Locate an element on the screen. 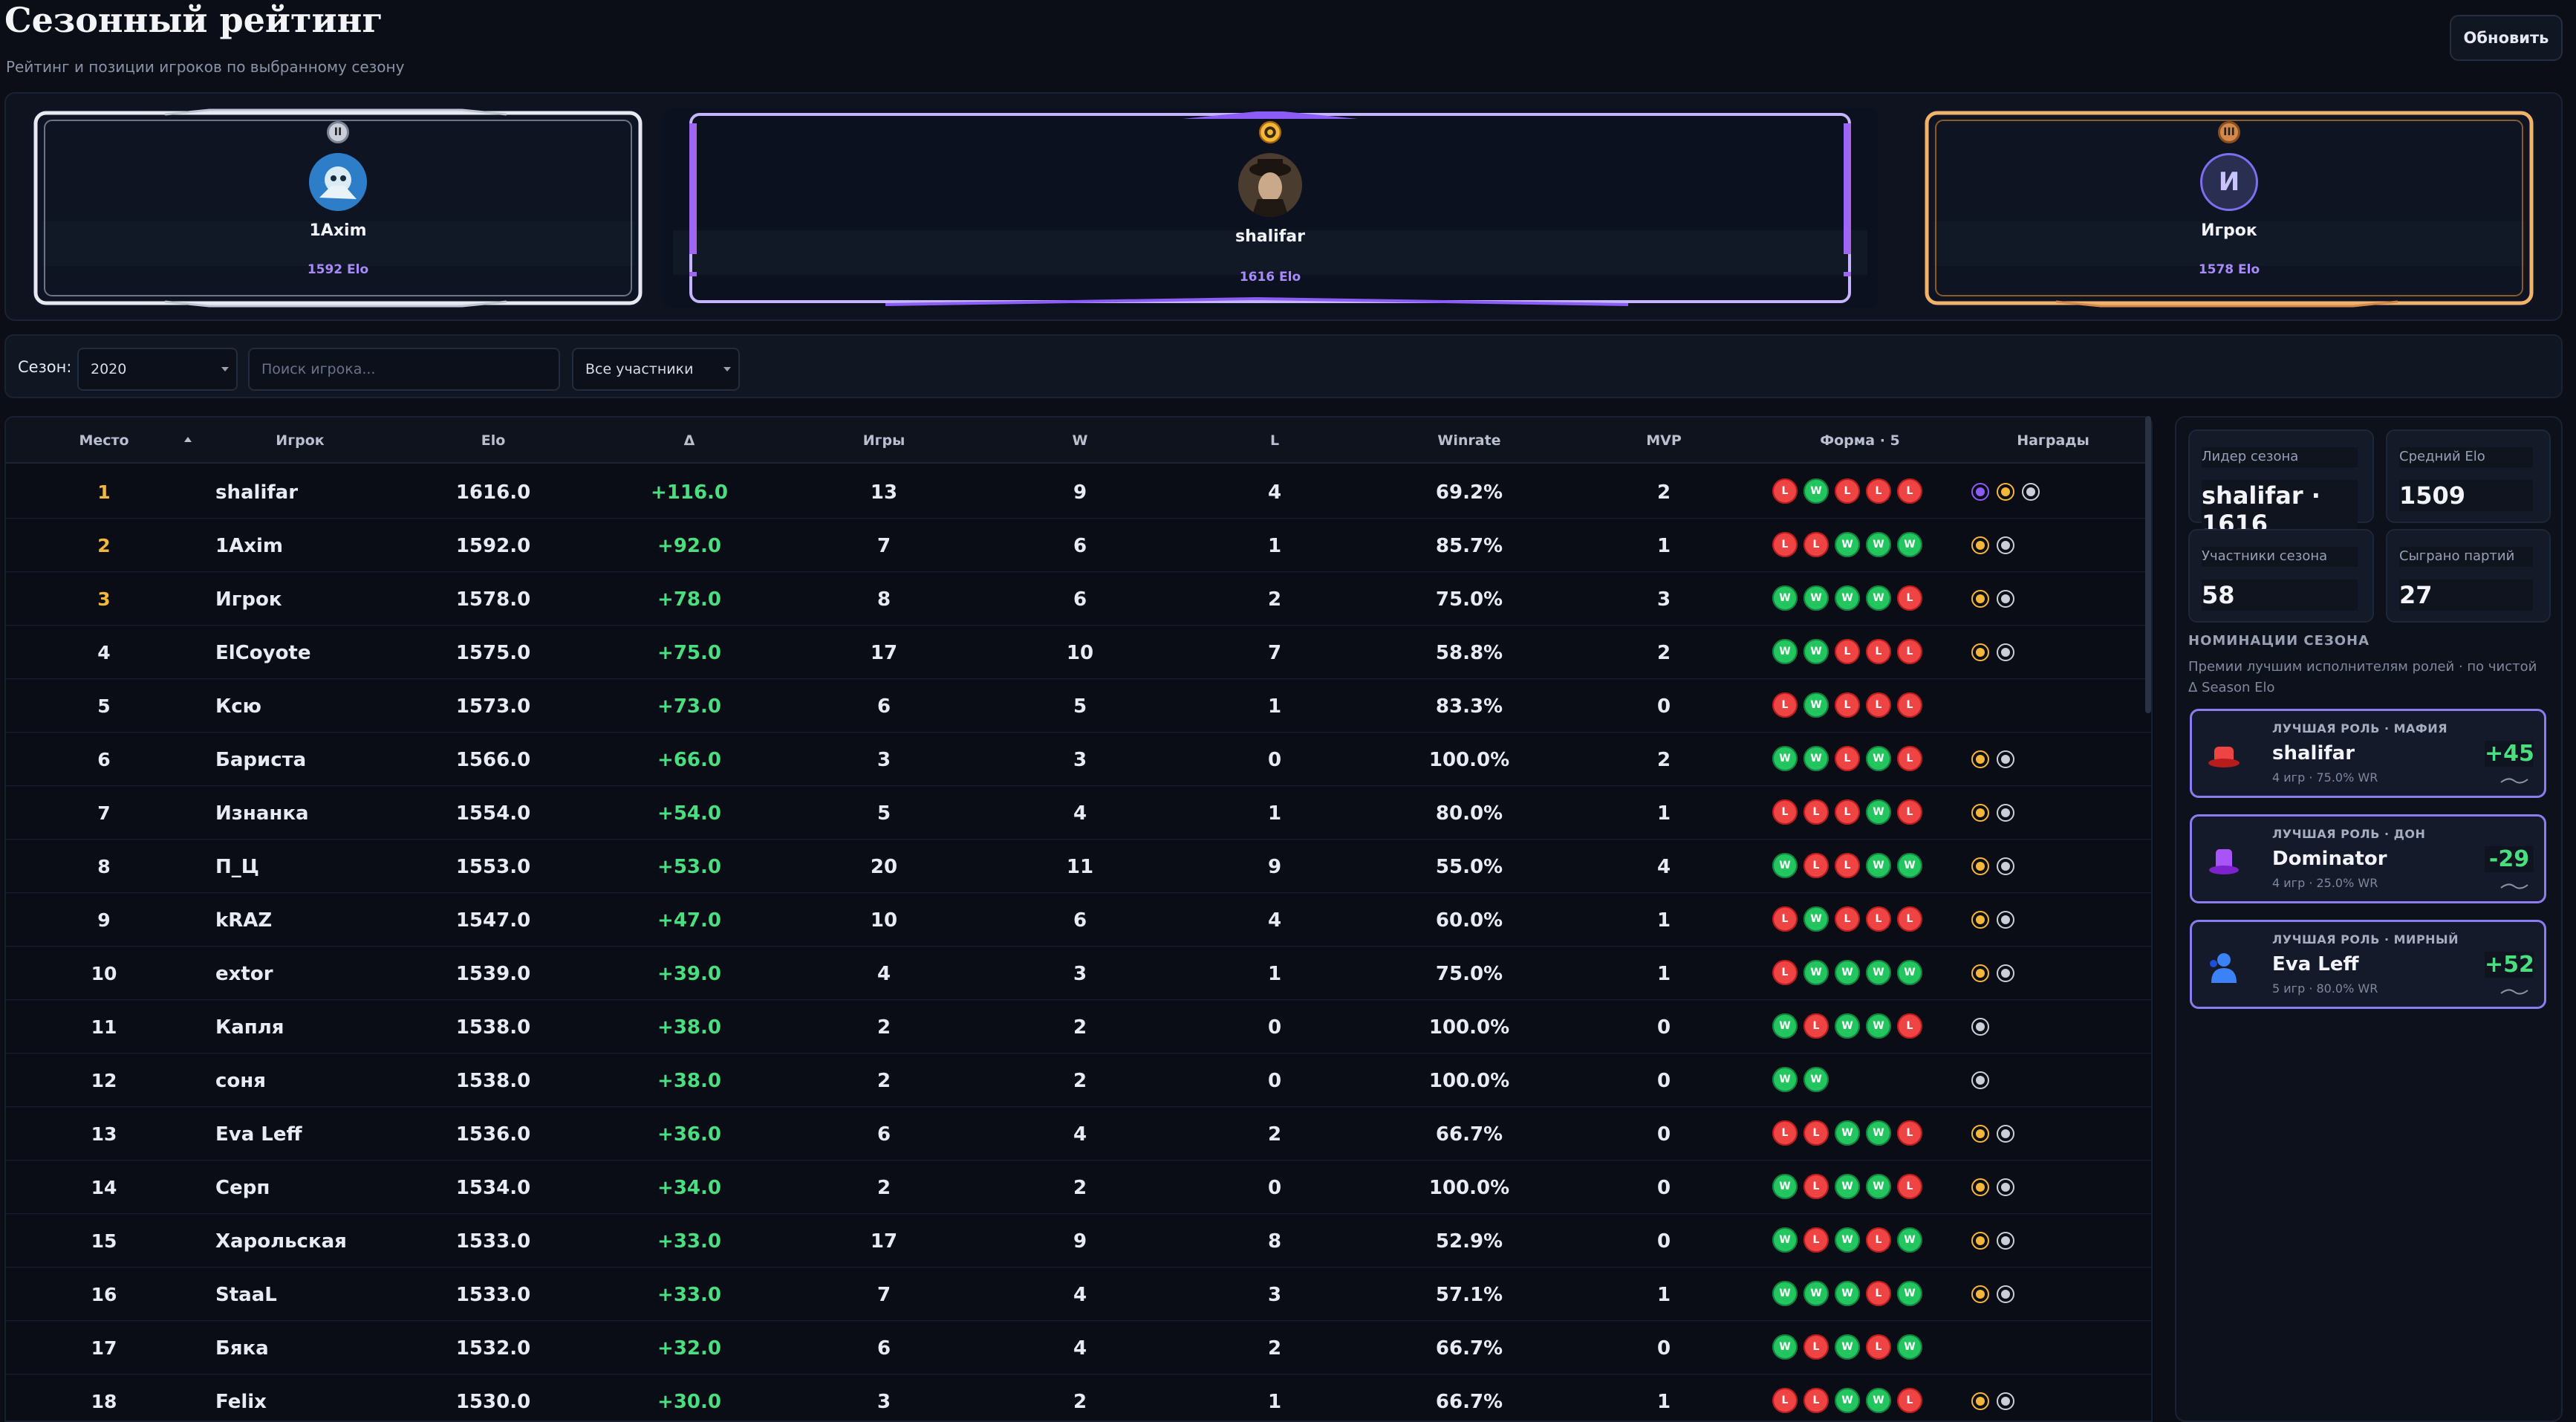 This screenshot has height=1422, width=2576. season-select: 2020 is located at coordinates (157, 369).